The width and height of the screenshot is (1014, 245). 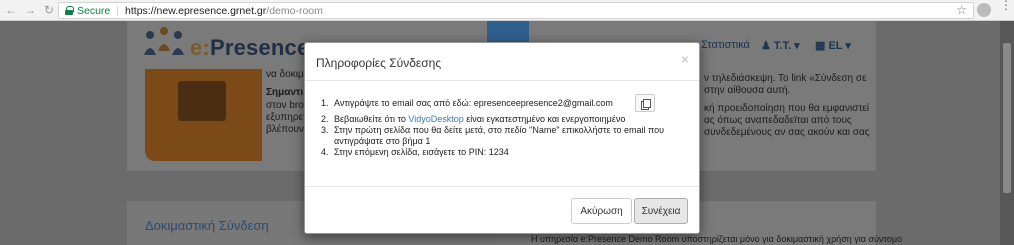 What do you see at coordinates (285, 129) in the screenshot?
I see `bg-text-left-5: βλέπουν` at bounding box center [285, 129].